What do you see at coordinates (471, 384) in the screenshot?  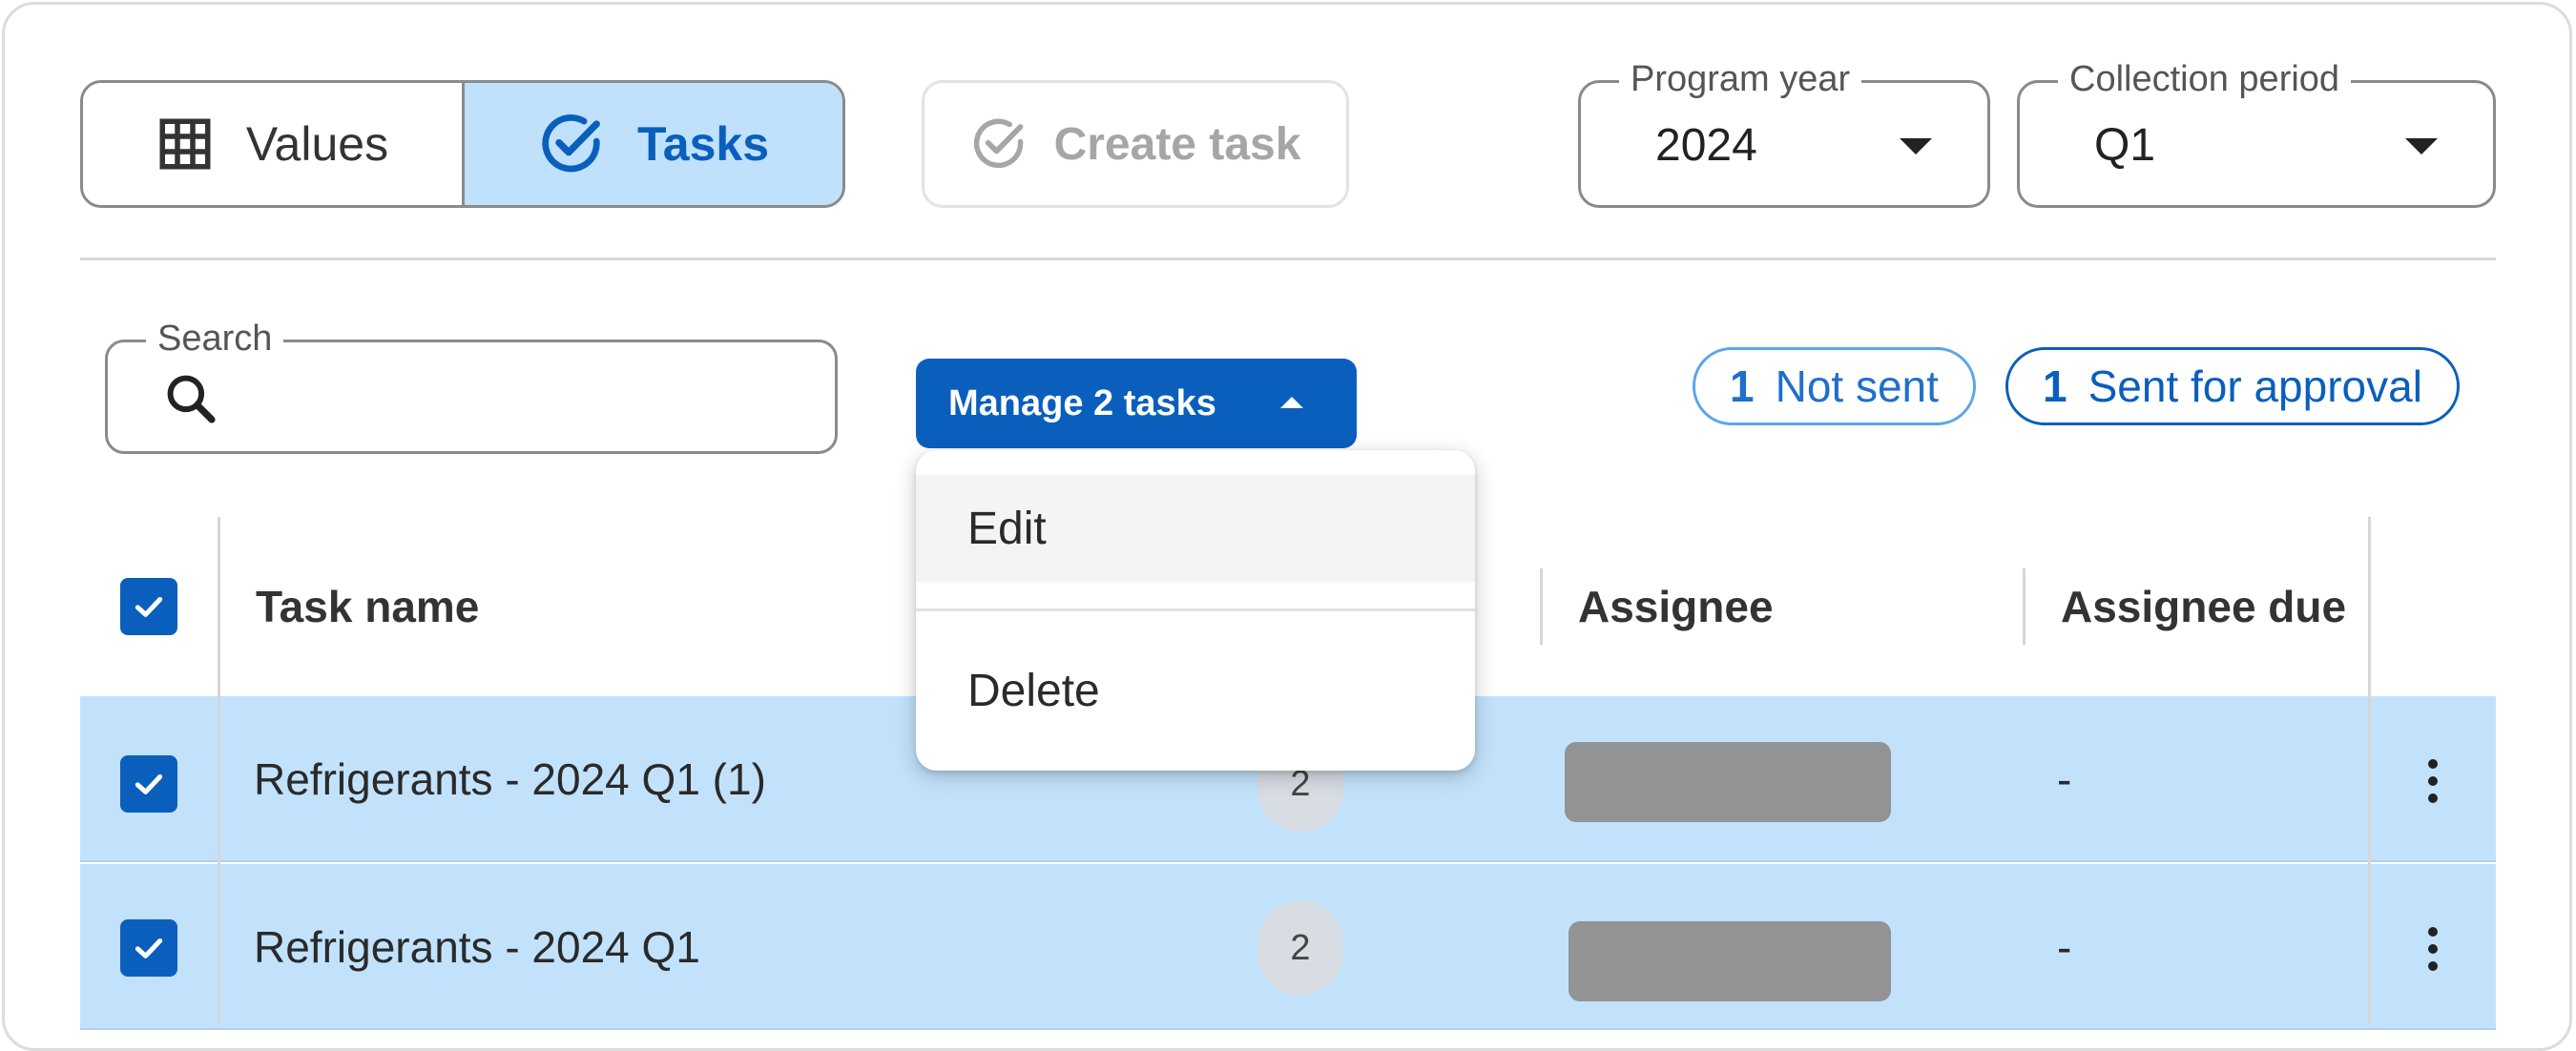 I see `search-input: Search` at bounding box center [471, 384].